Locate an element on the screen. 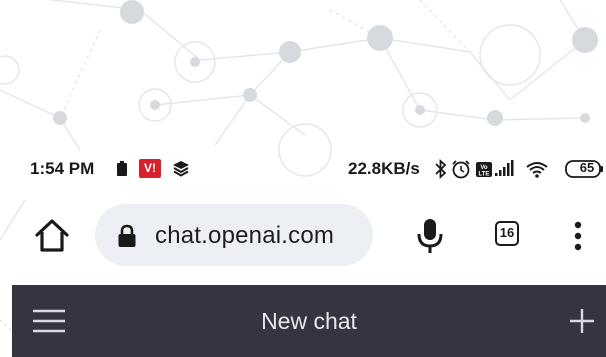 This screenshot has height=357, width=606. bluetooth-icon is located at coordinates (441, 169).